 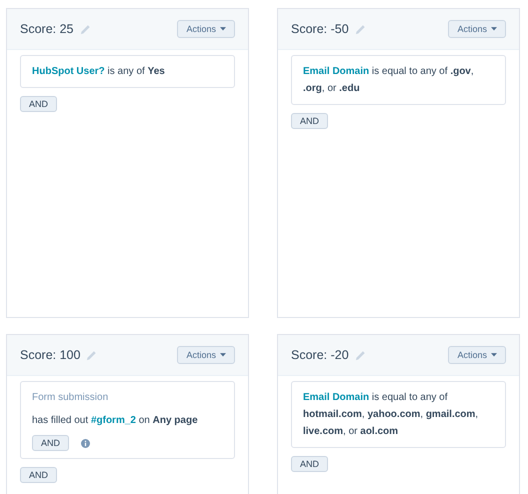 I want to click on filter-condition: Email Domain is equal to any of hotmail.com, yahoo.com, gmail.com, live.com, or aol.com, so click(x=391, y=415).